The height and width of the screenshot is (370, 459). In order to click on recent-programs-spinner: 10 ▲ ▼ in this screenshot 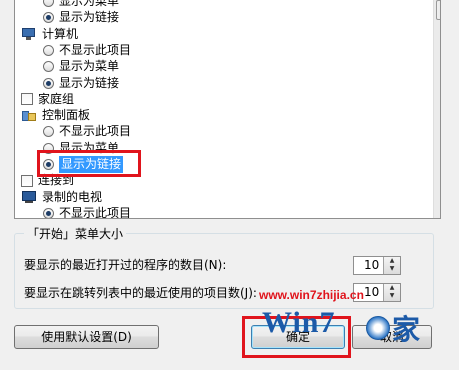, I will do `click(377, 265)`.